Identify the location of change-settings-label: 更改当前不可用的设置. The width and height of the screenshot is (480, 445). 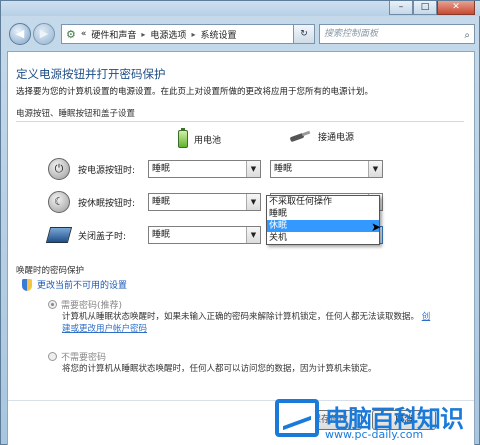
(82, 286).